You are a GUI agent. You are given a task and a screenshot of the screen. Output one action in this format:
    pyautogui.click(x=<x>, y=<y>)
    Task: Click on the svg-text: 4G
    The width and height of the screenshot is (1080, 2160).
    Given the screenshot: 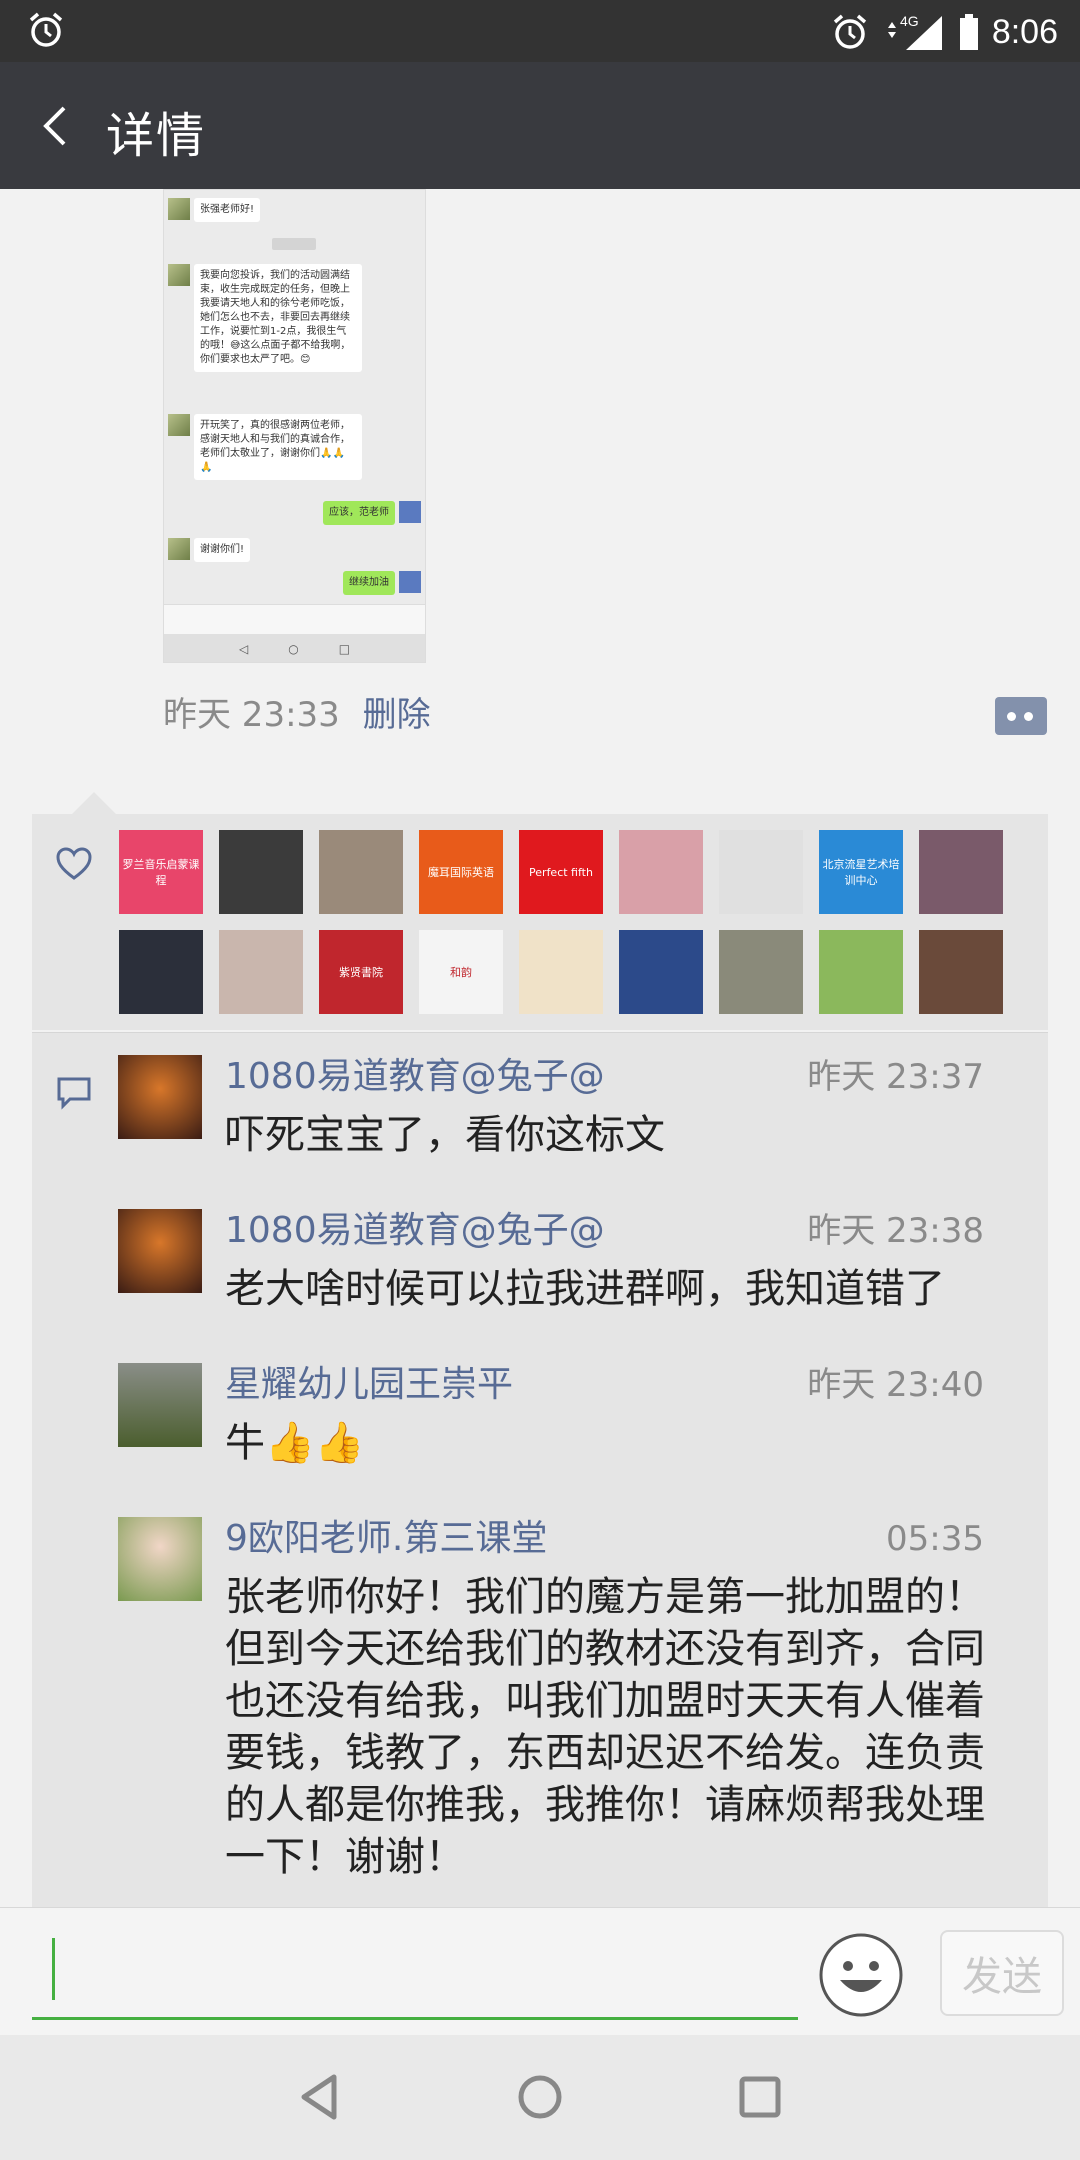 What is the action you would take?
    pyautogui.click(x=909, y=21)
    